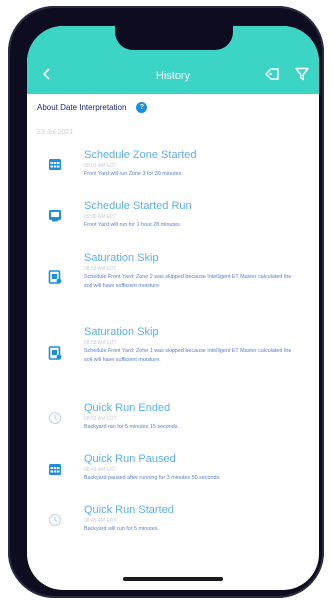  Describe the element at coordinates (131, 427) in the screenshot. I see `history-item-description: Backyard ran for 5 minutes 15 seconds.` at that location.